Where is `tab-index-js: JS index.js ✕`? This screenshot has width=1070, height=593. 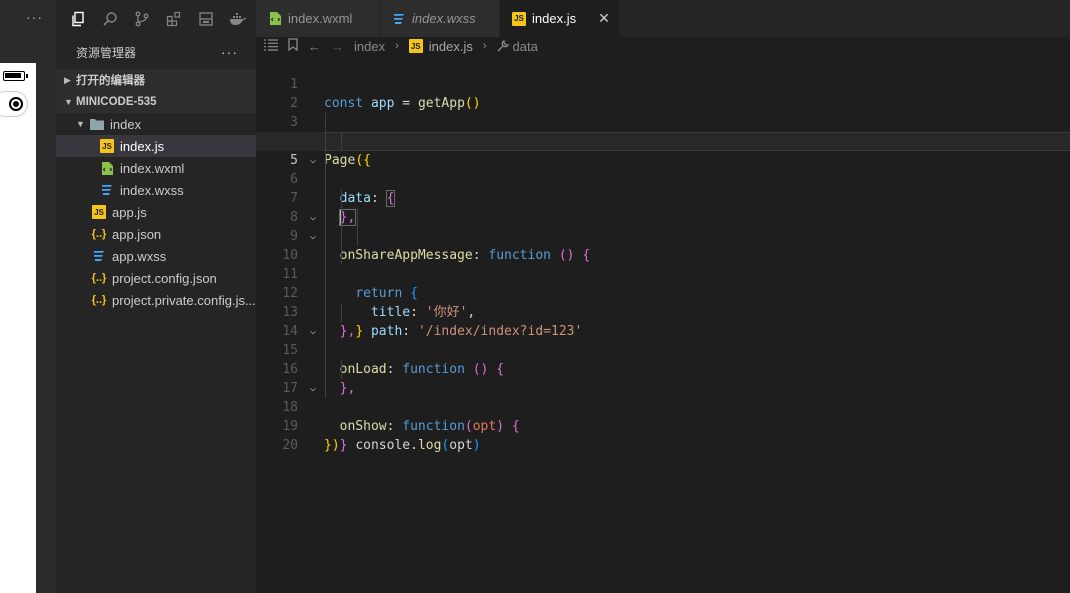 tab-index-js: JS index.js ✕ is located at coordinates (560, 18).